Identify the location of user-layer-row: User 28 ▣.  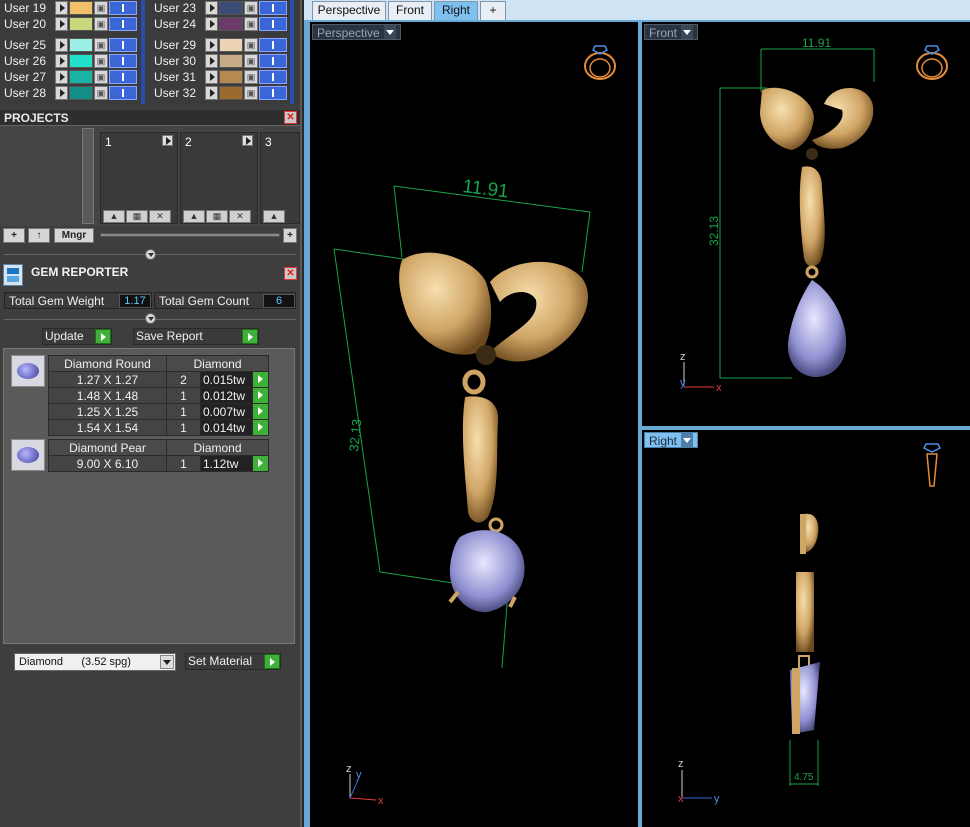
(73, 93).